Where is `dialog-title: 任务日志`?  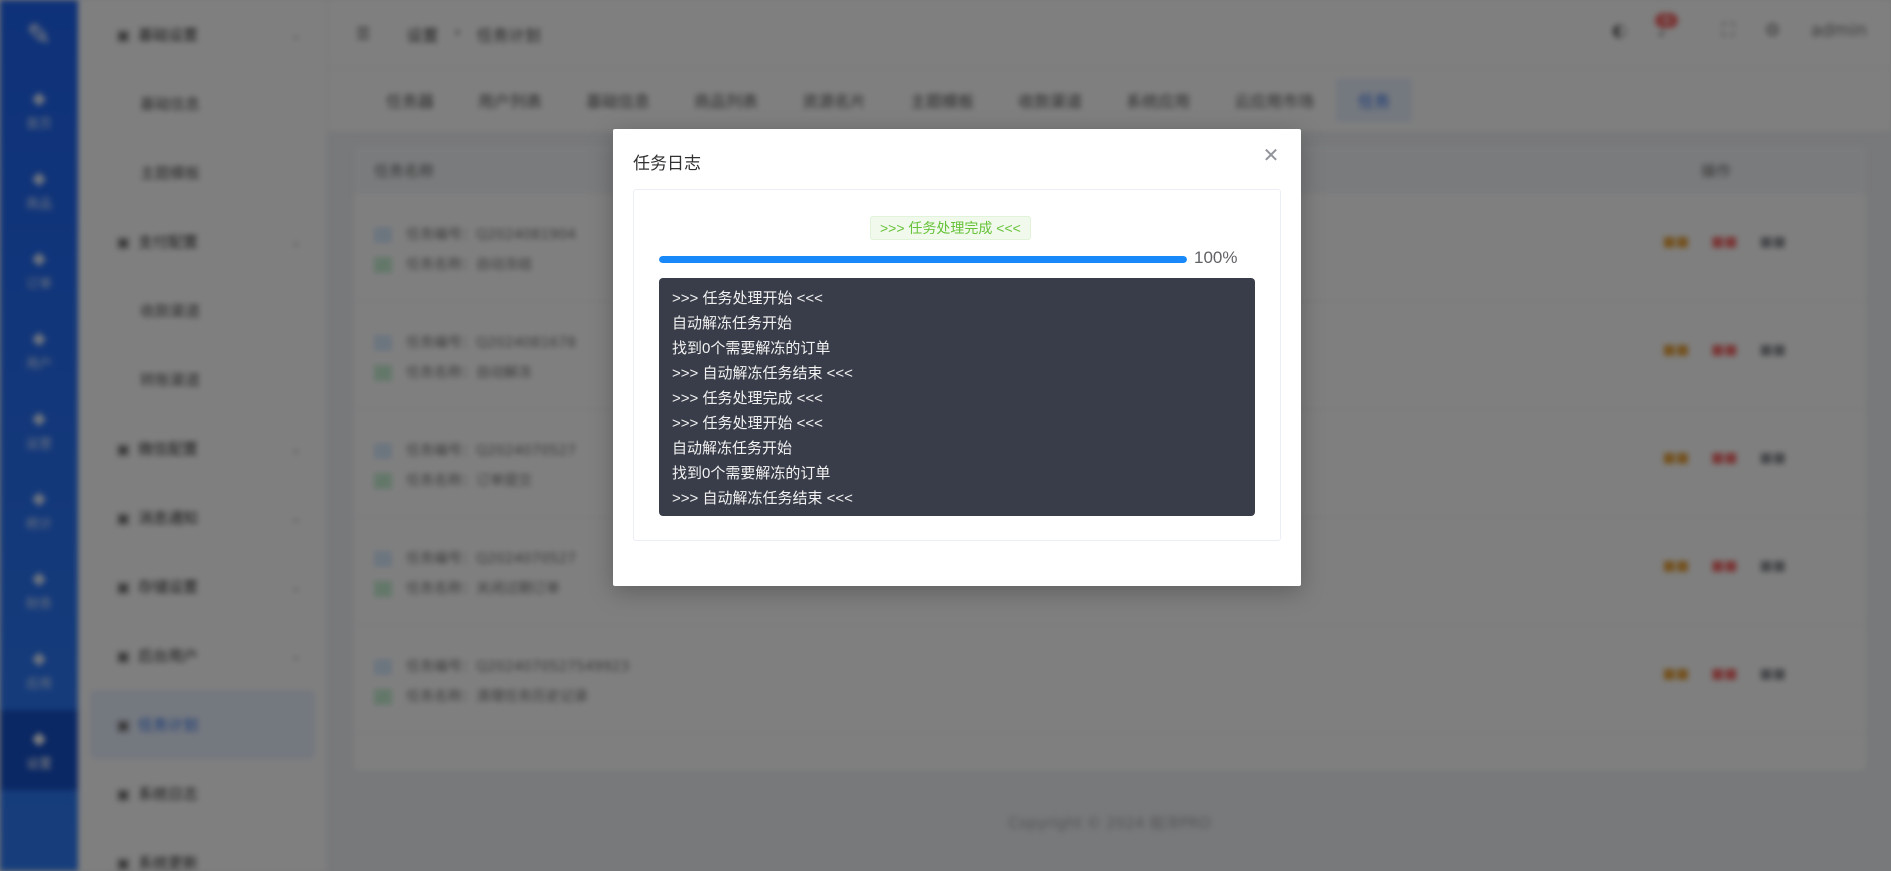 dialog-title: 任务日志 is located at coordinates (667, 163).